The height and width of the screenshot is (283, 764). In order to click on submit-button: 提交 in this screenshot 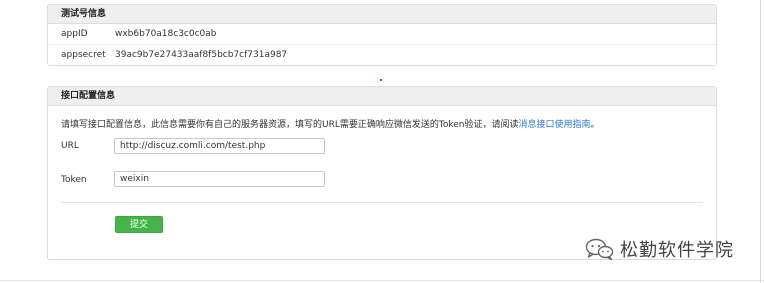, I will do `click(139, 224)`.